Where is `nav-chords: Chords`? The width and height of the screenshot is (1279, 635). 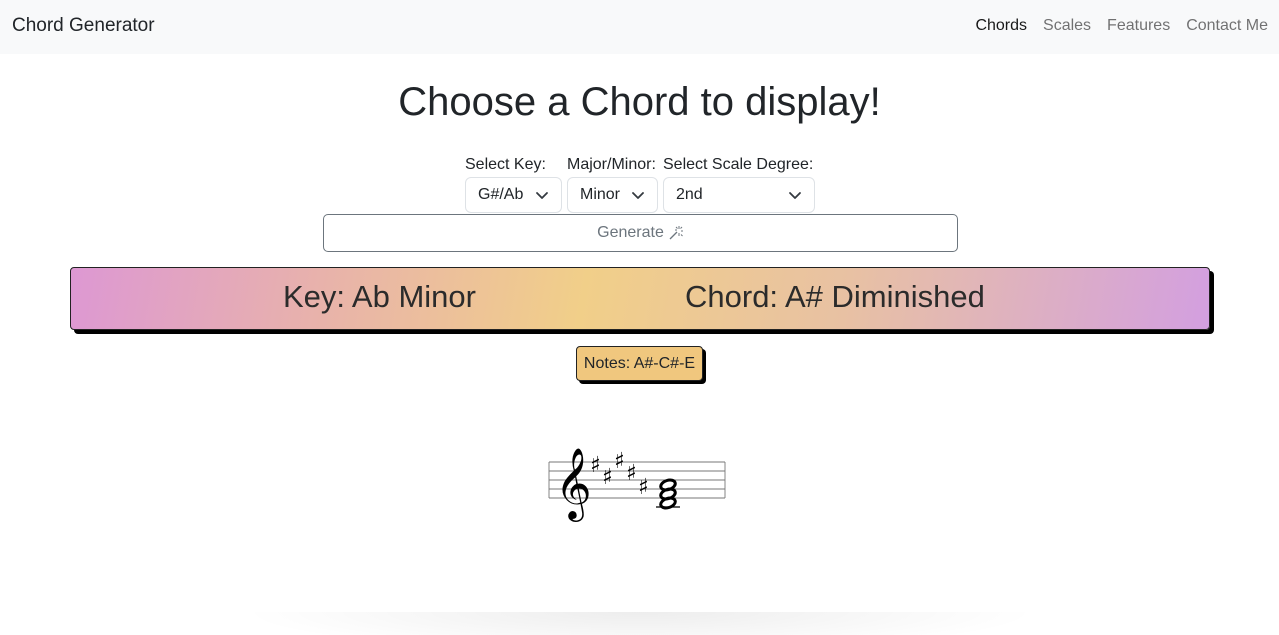 nav-chords: Chords is located at coordinates (1001, 26).